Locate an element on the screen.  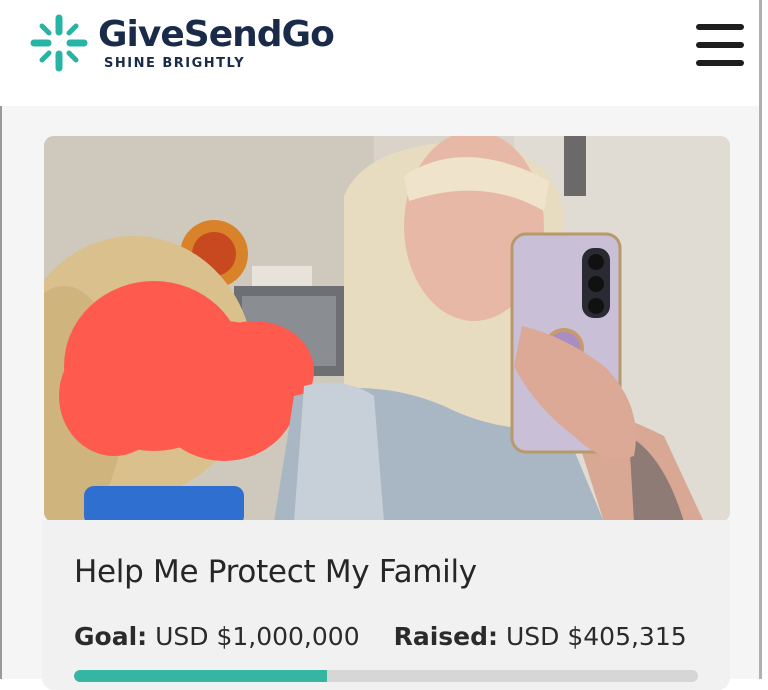
scrollbar is located at coordinates (760, 339).